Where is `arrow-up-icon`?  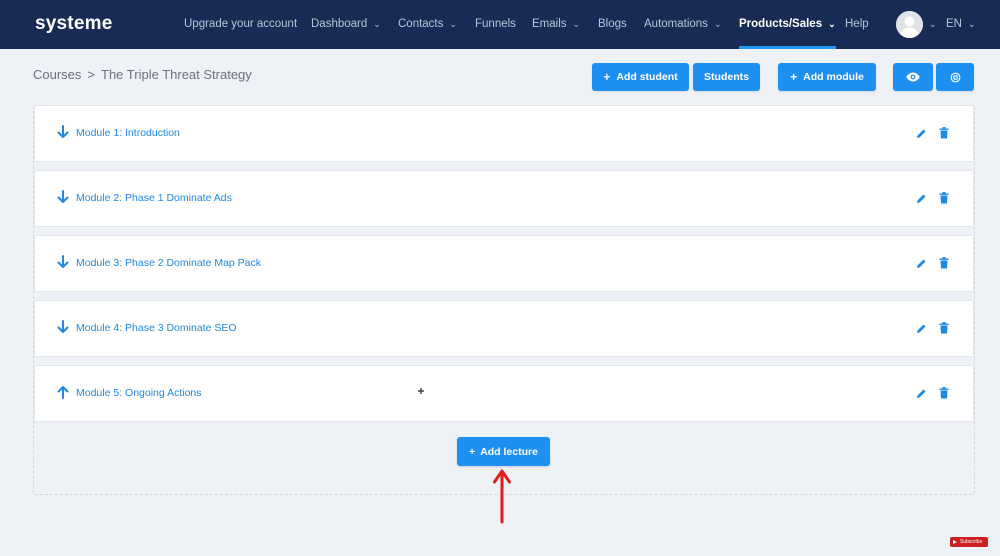 arrow-up-icon is located at coordinates (63, 392).